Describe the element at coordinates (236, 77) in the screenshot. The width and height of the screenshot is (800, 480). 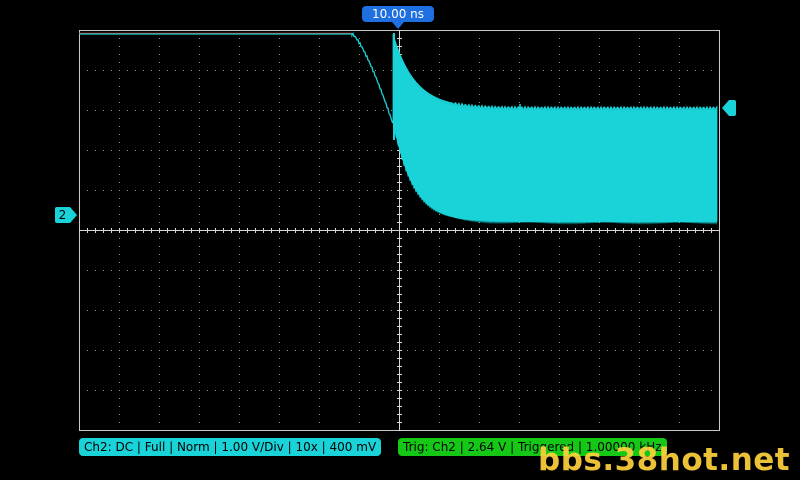
I see `trace-falling-edge` at that location.